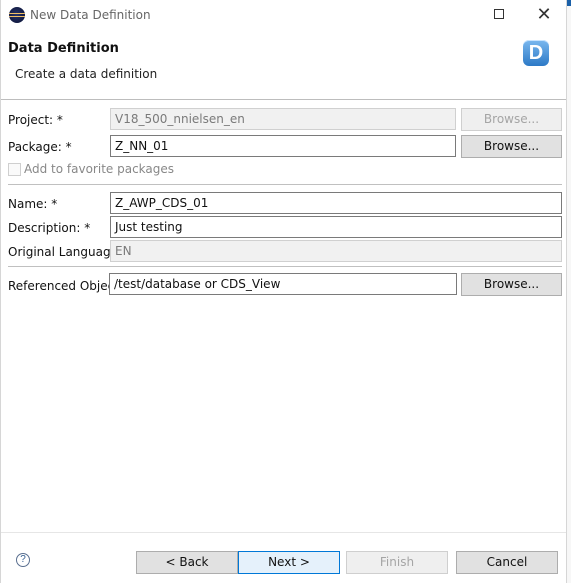 This screenshot has height=583, width=571. I want to click on help-icon: ?, so click(23, 560).